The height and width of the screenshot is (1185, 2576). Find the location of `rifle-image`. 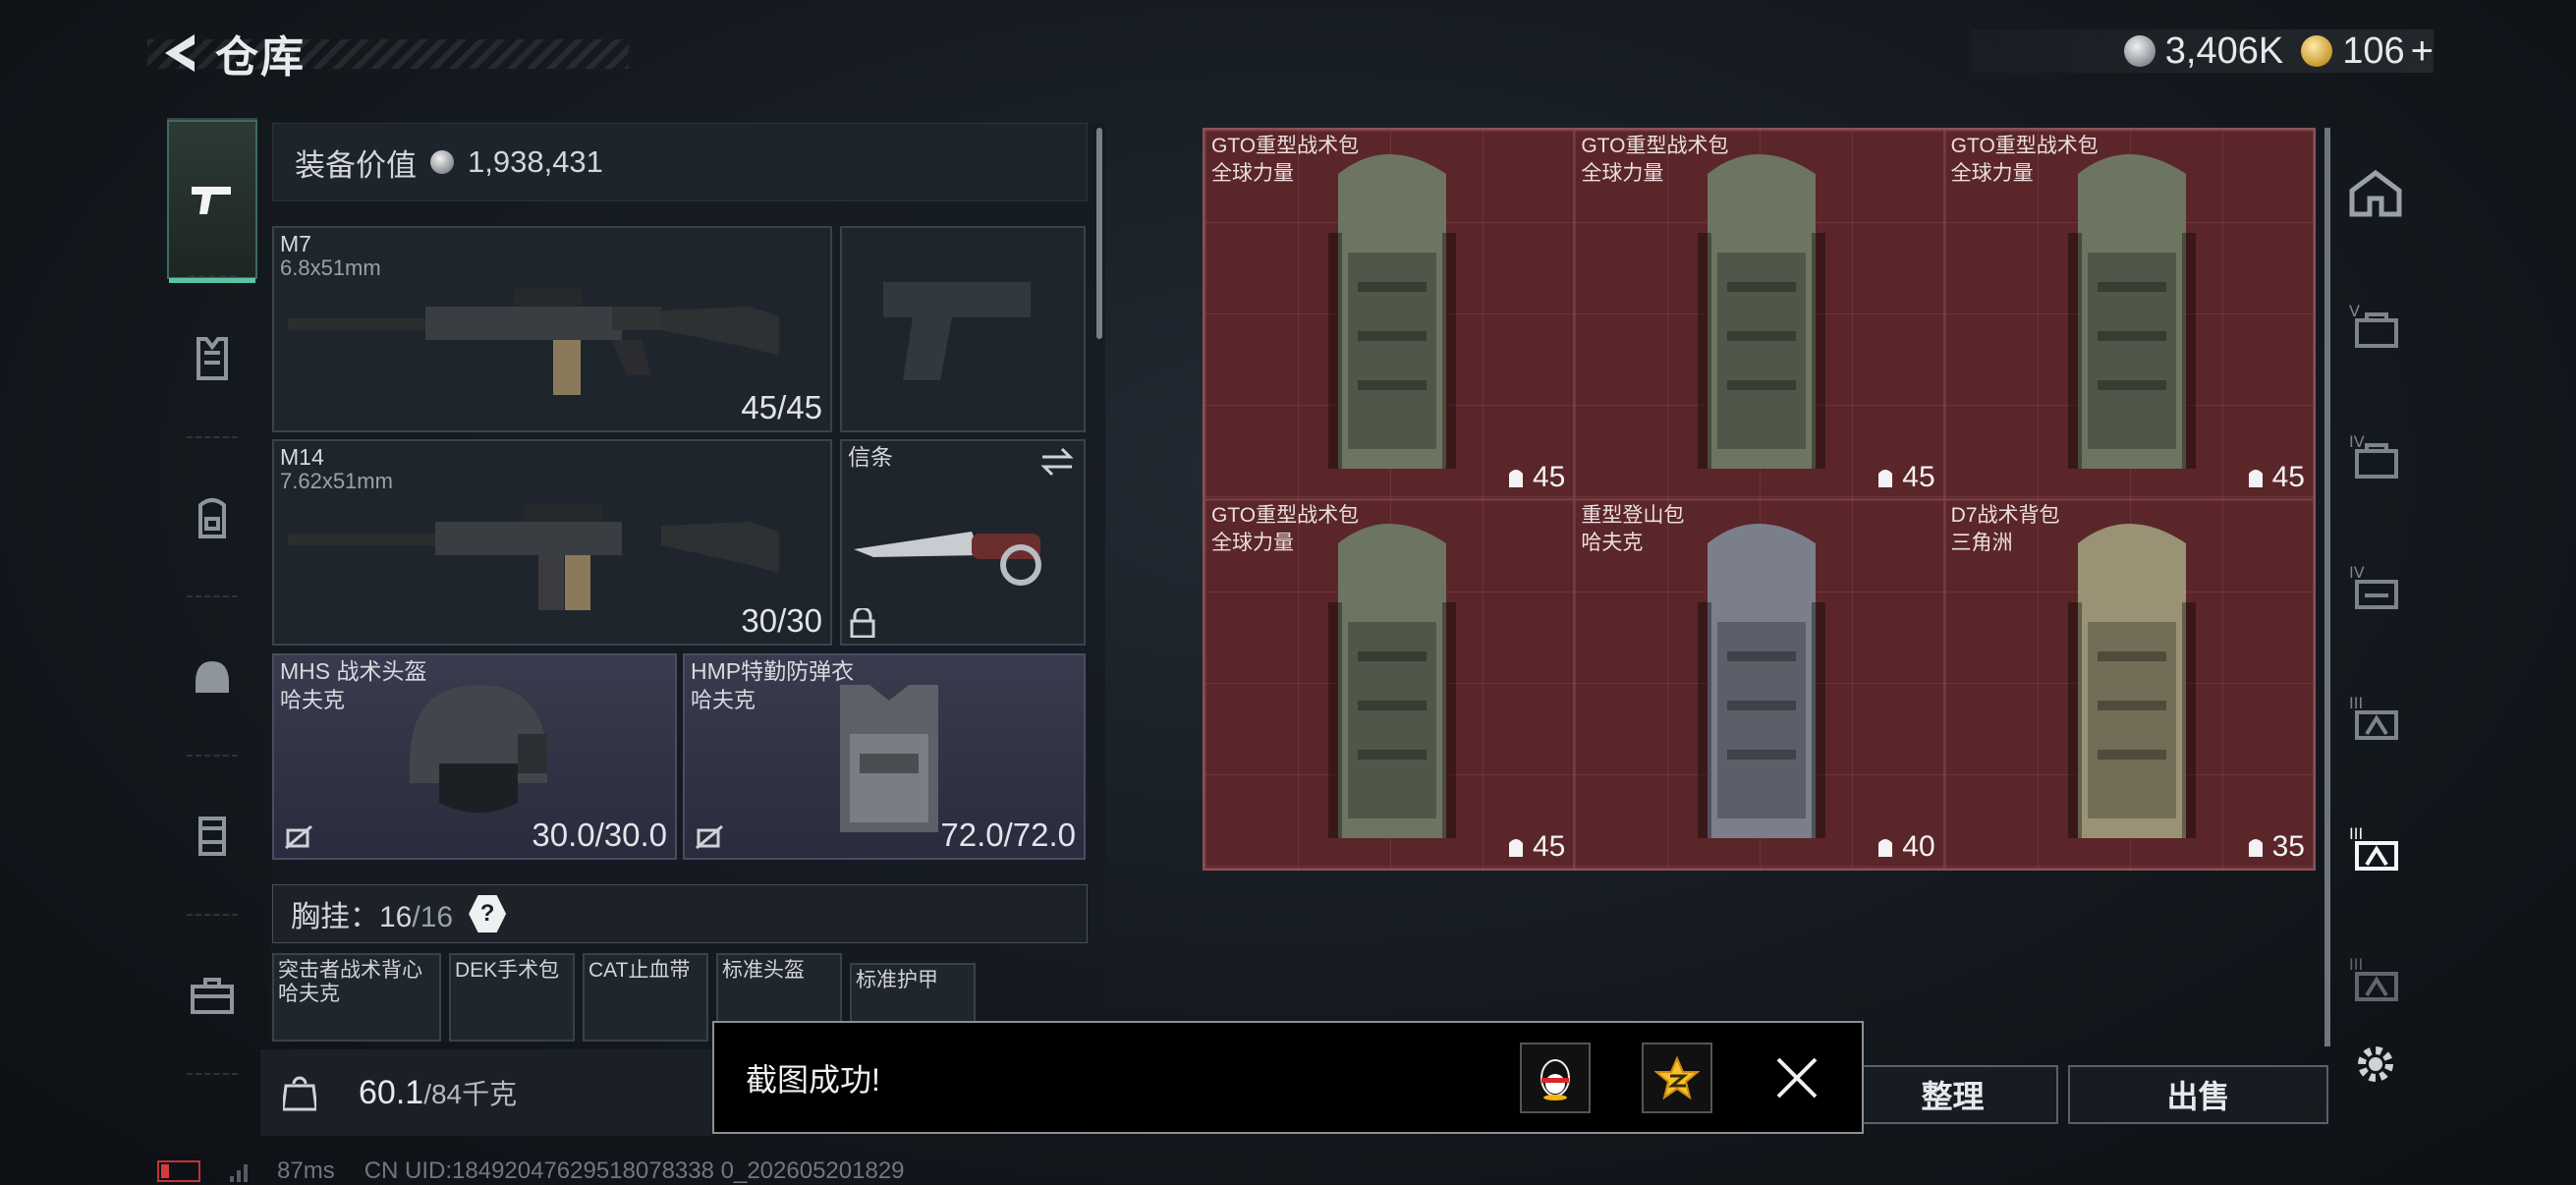

rifle-image is located at coordinates (533, 342).